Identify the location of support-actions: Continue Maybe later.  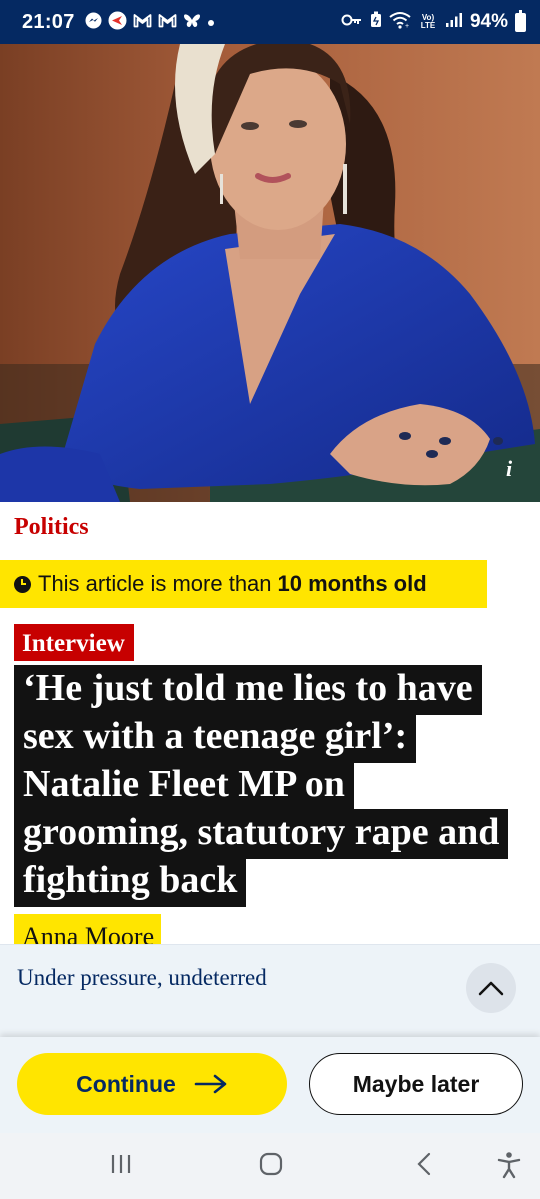
(270, 1085).